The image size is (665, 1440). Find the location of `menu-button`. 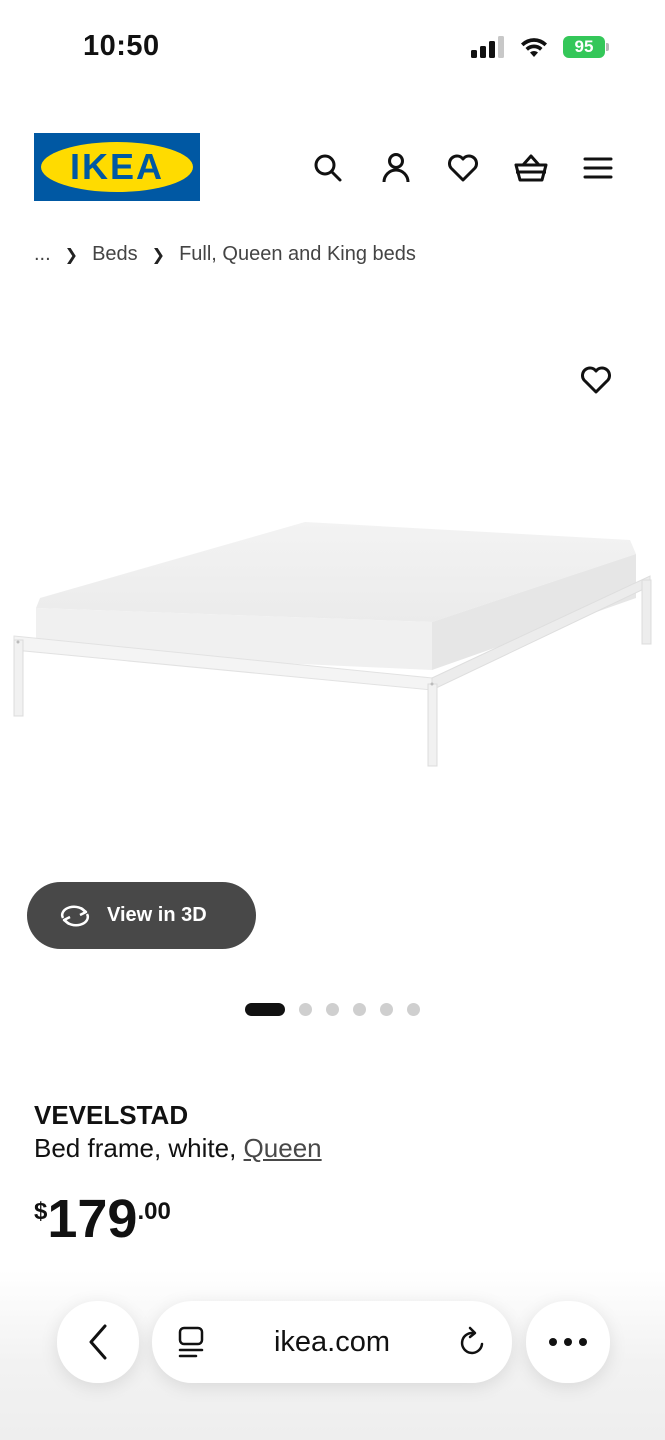

menu-button is located at coordinates (598, 168).